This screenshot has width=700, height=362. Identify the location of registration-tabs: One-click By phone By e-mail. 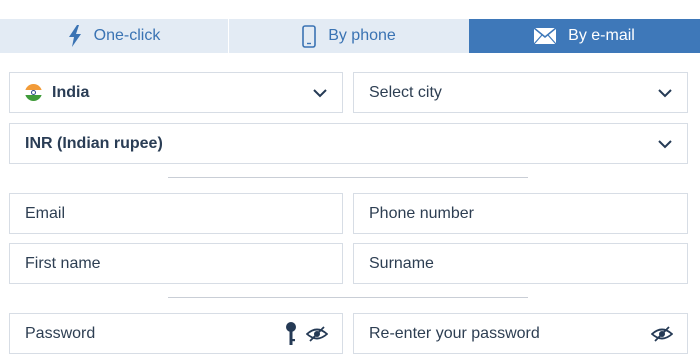
(350, 36).